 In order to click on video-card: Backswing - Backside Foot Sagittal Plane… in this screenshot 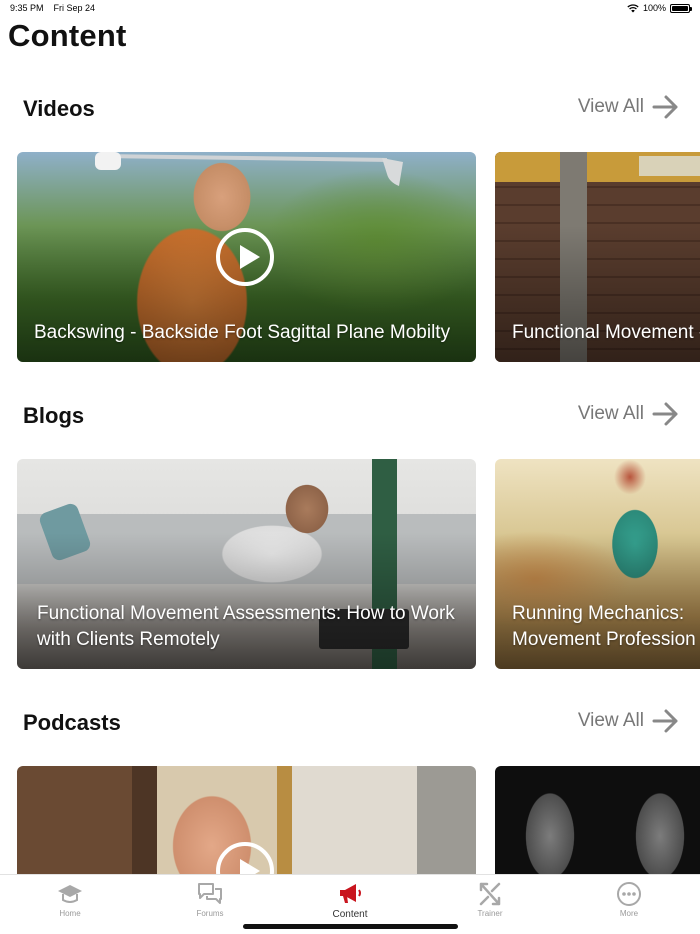, I will do `click(246, 257)`.